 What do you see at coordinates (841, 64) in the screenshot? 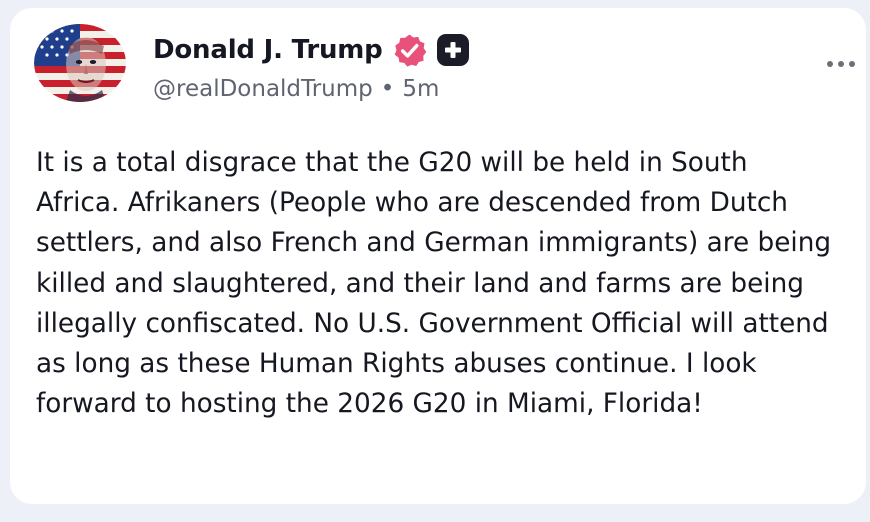
I see `more-options-icon` at bounding box center [841, 64].